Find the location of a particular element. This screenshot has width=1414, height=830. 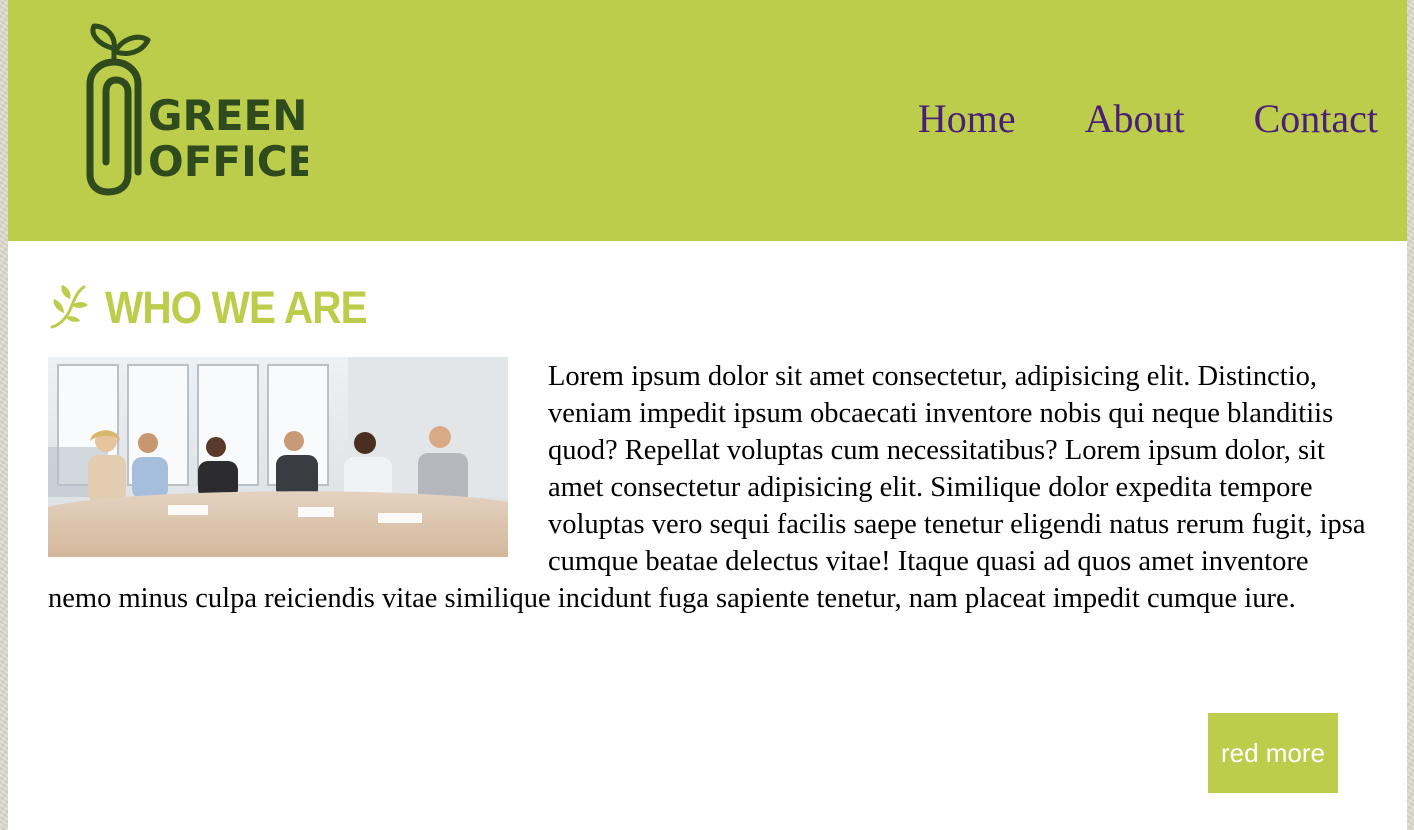

leaf-icon is located at coordinates (69, 307).